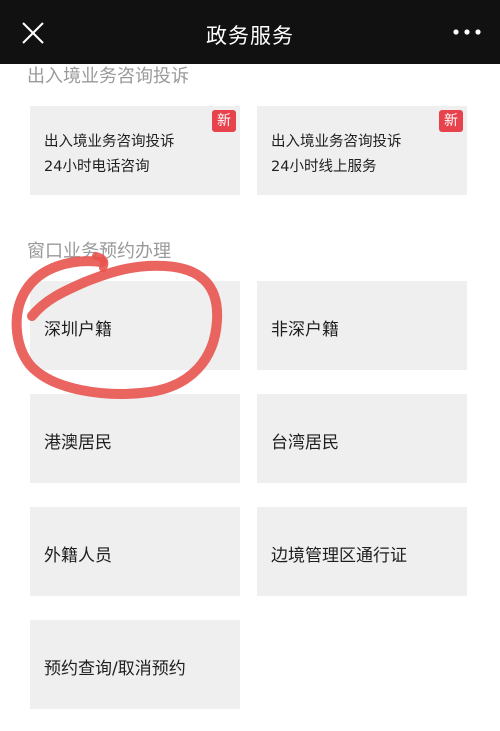  What do you see at coordinates (339, 556) in the screenshot?
I see `card-label: 边境管理区通行证` at bounding box center [339, 556].